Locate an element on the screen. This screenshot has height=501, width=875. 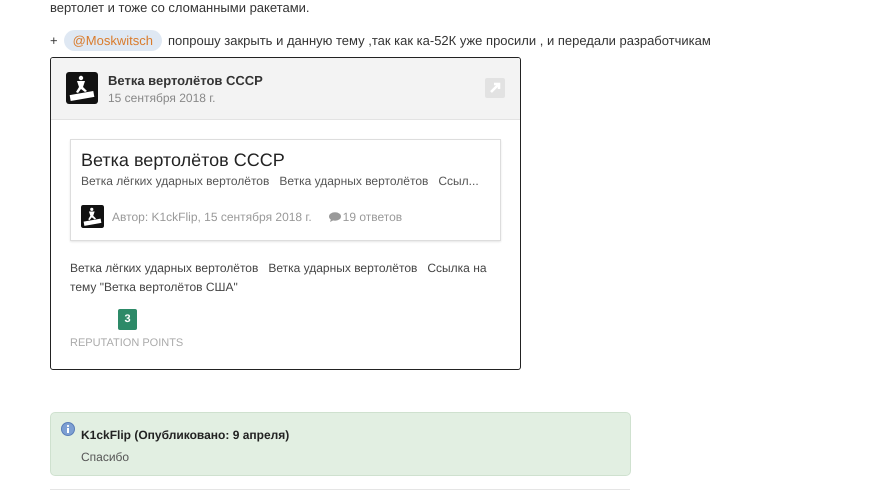
reputation-label: REPUTATION POINTS is located at coordinates (127, 343).